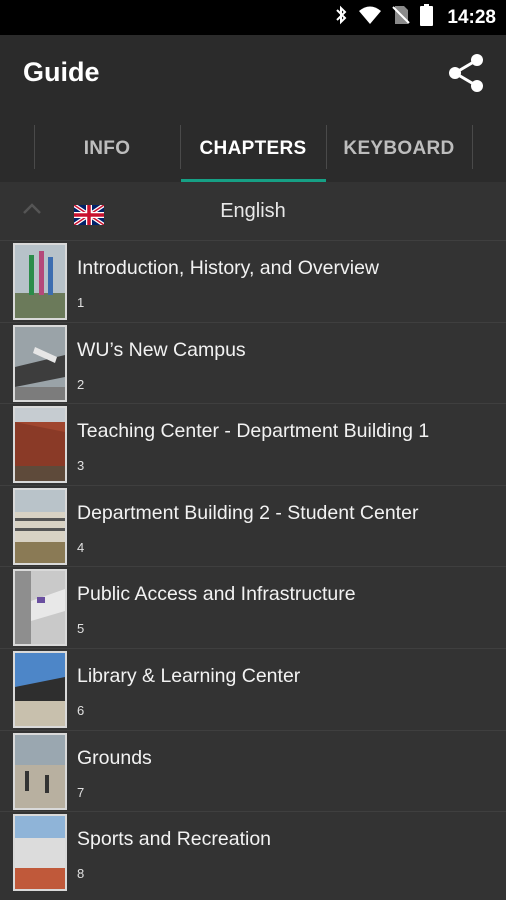 The height and width of the screenshot is (900, 506). Describe the element at coordinates (174, 839) in the screenshot. I see `chapter-title: Sports and Recreation` at that location.